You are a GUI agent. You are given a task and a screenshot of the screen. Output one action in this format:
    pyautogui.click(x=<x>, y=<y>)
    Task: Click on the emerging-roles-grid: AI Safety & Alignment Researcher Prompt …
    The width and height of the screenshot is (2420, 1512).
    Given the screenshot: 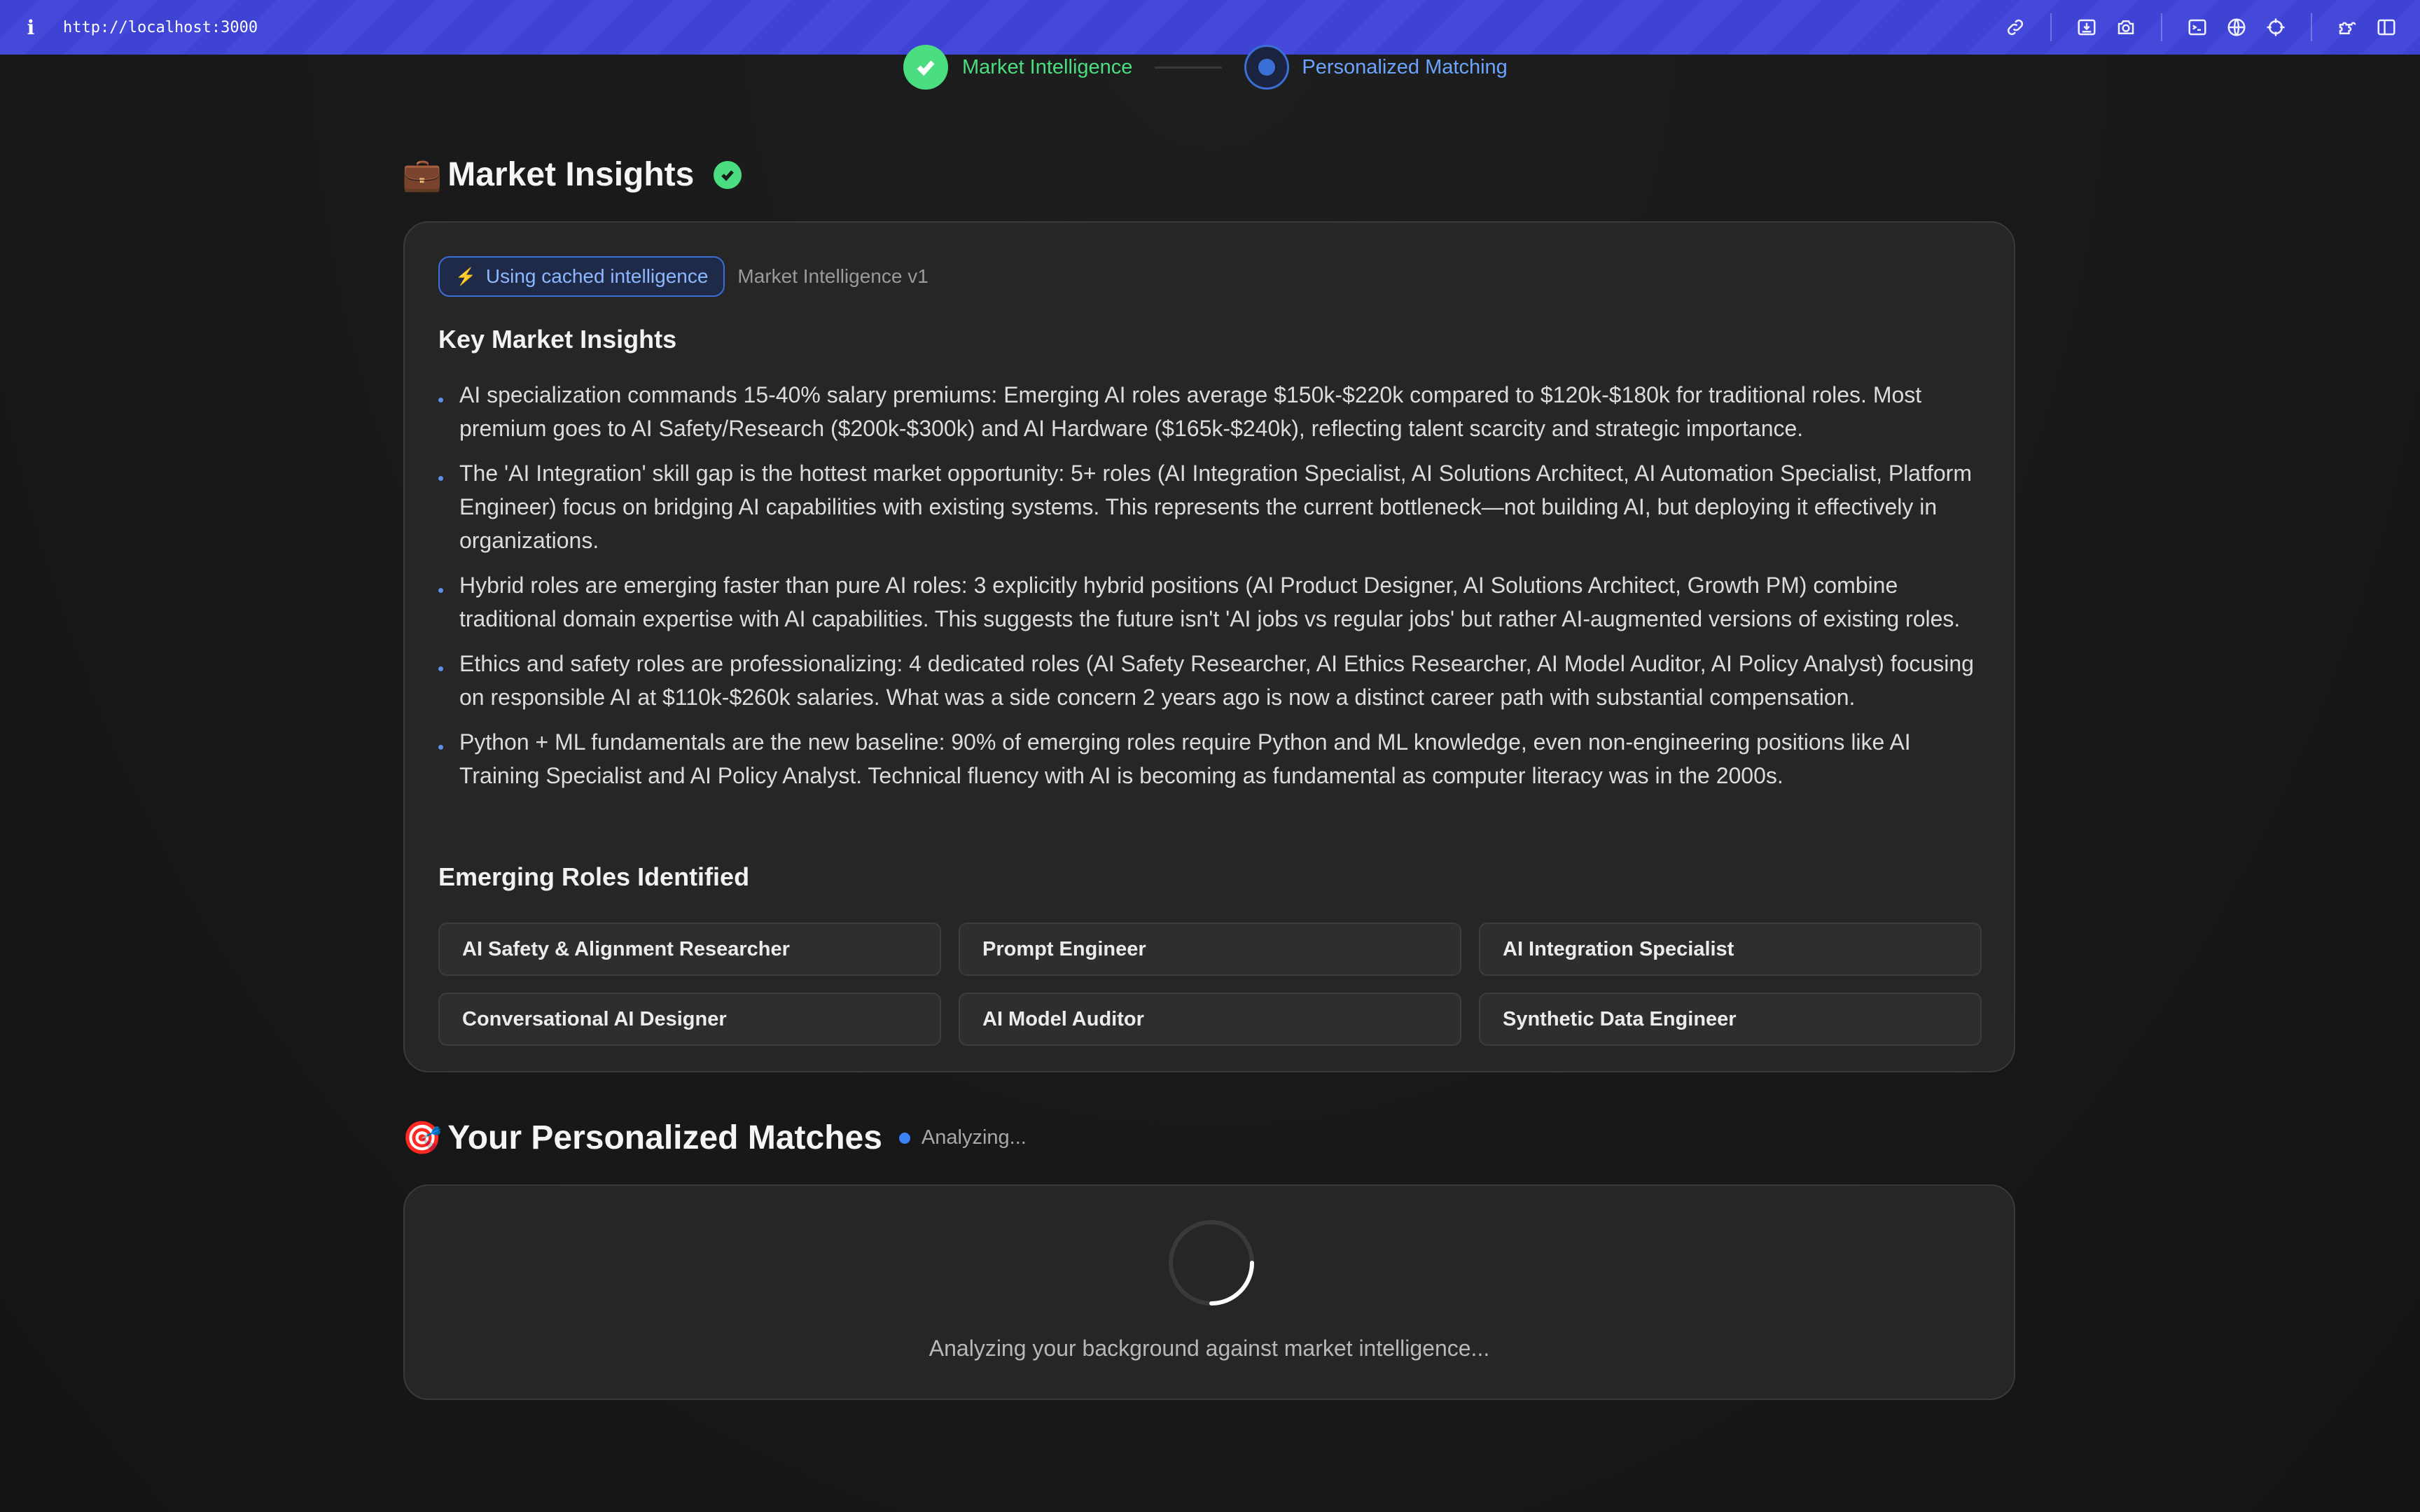 What is the action you would take?
    pyautogui.click(x=1210, y=984)
    